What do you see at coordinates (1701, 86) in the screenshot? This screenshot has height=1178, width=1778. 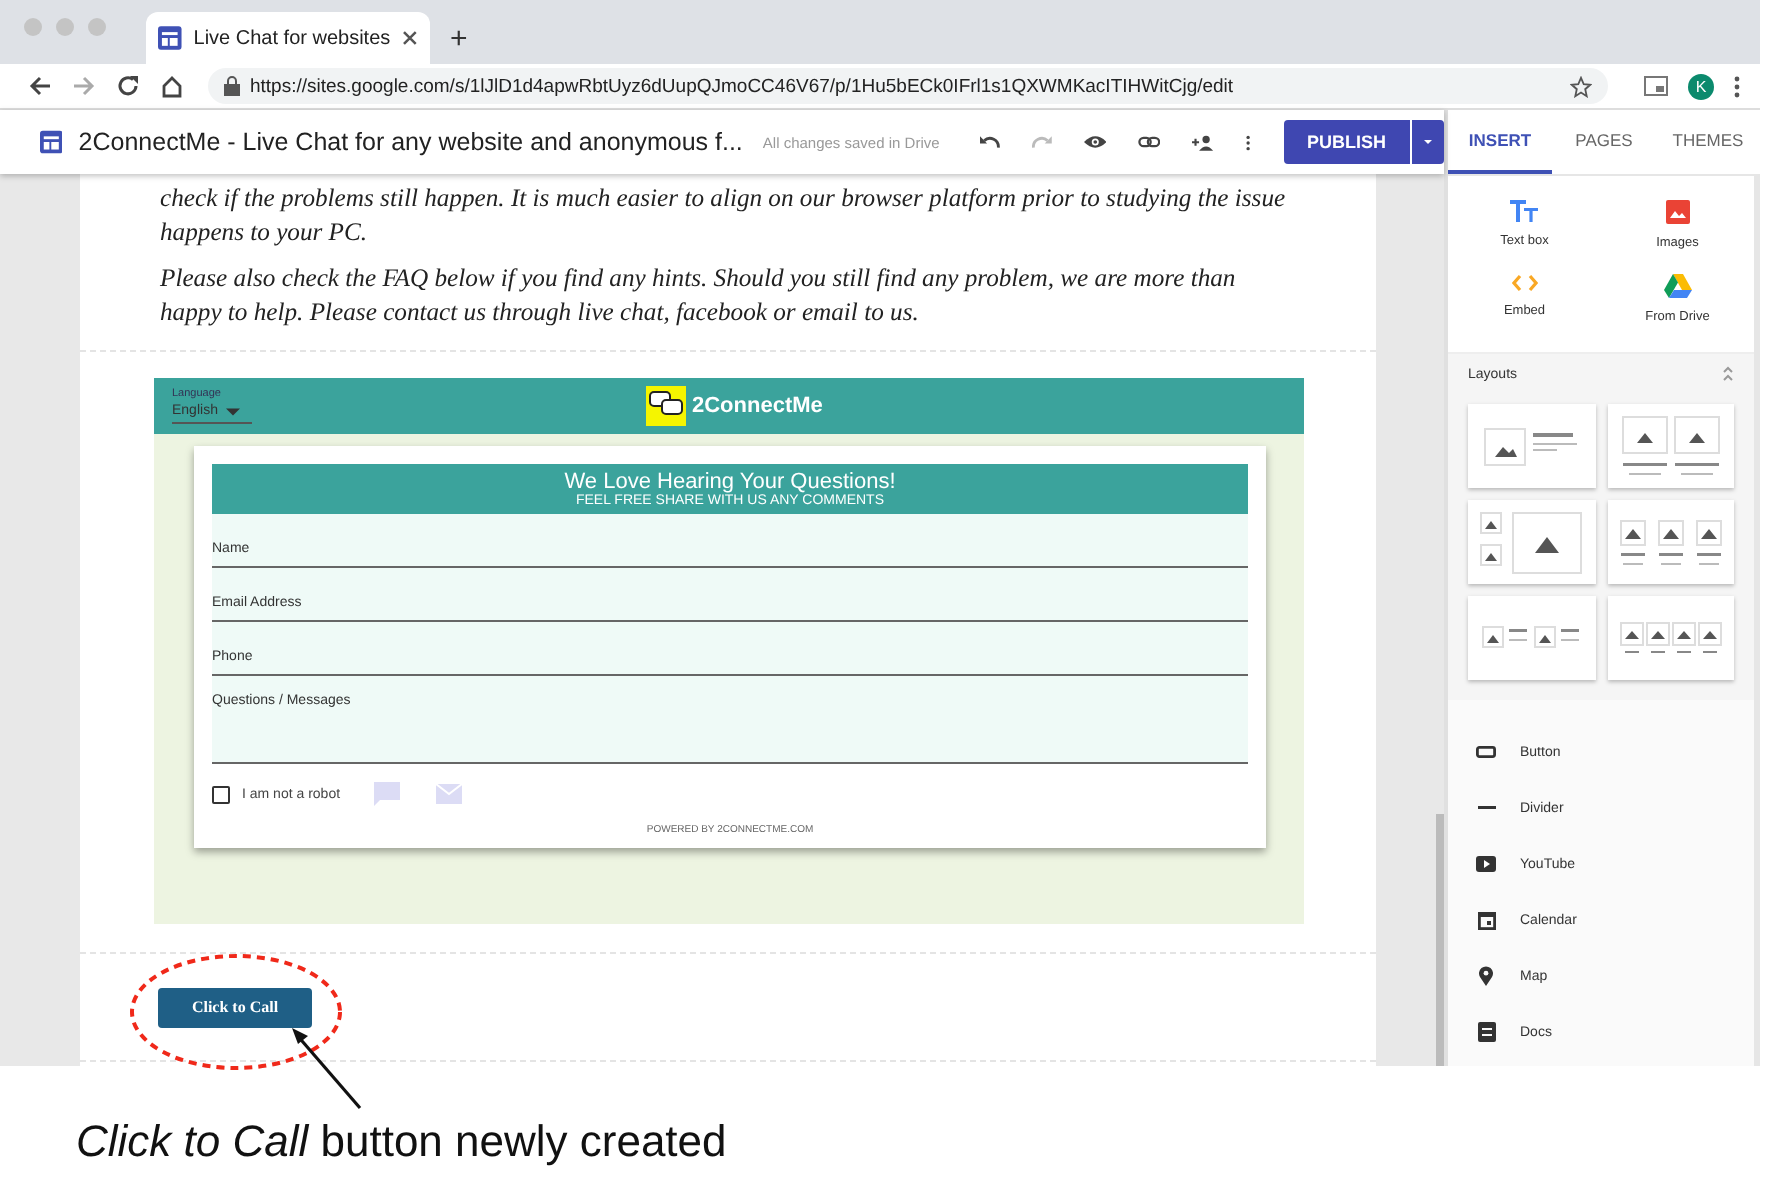 I see `profile-avatar: K` at bounding box center [1701, 86].